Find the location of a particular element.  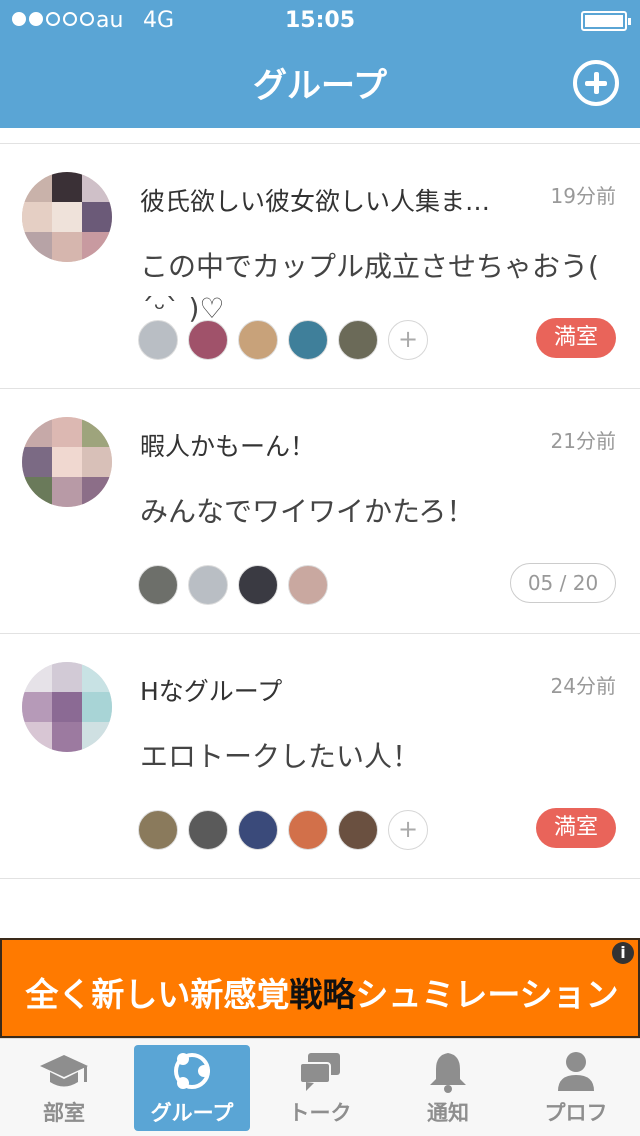

tab-profile: プロフ is located at coordinates (576, 1088).